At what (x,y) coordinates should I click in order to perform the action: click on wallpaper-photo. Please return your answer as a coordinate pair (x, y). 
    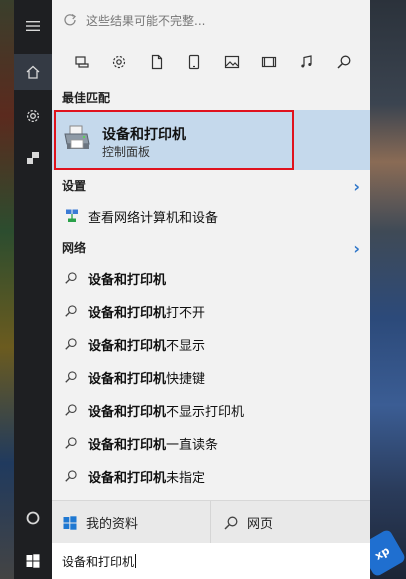
    Looking at the image, I should click on (386, 289).